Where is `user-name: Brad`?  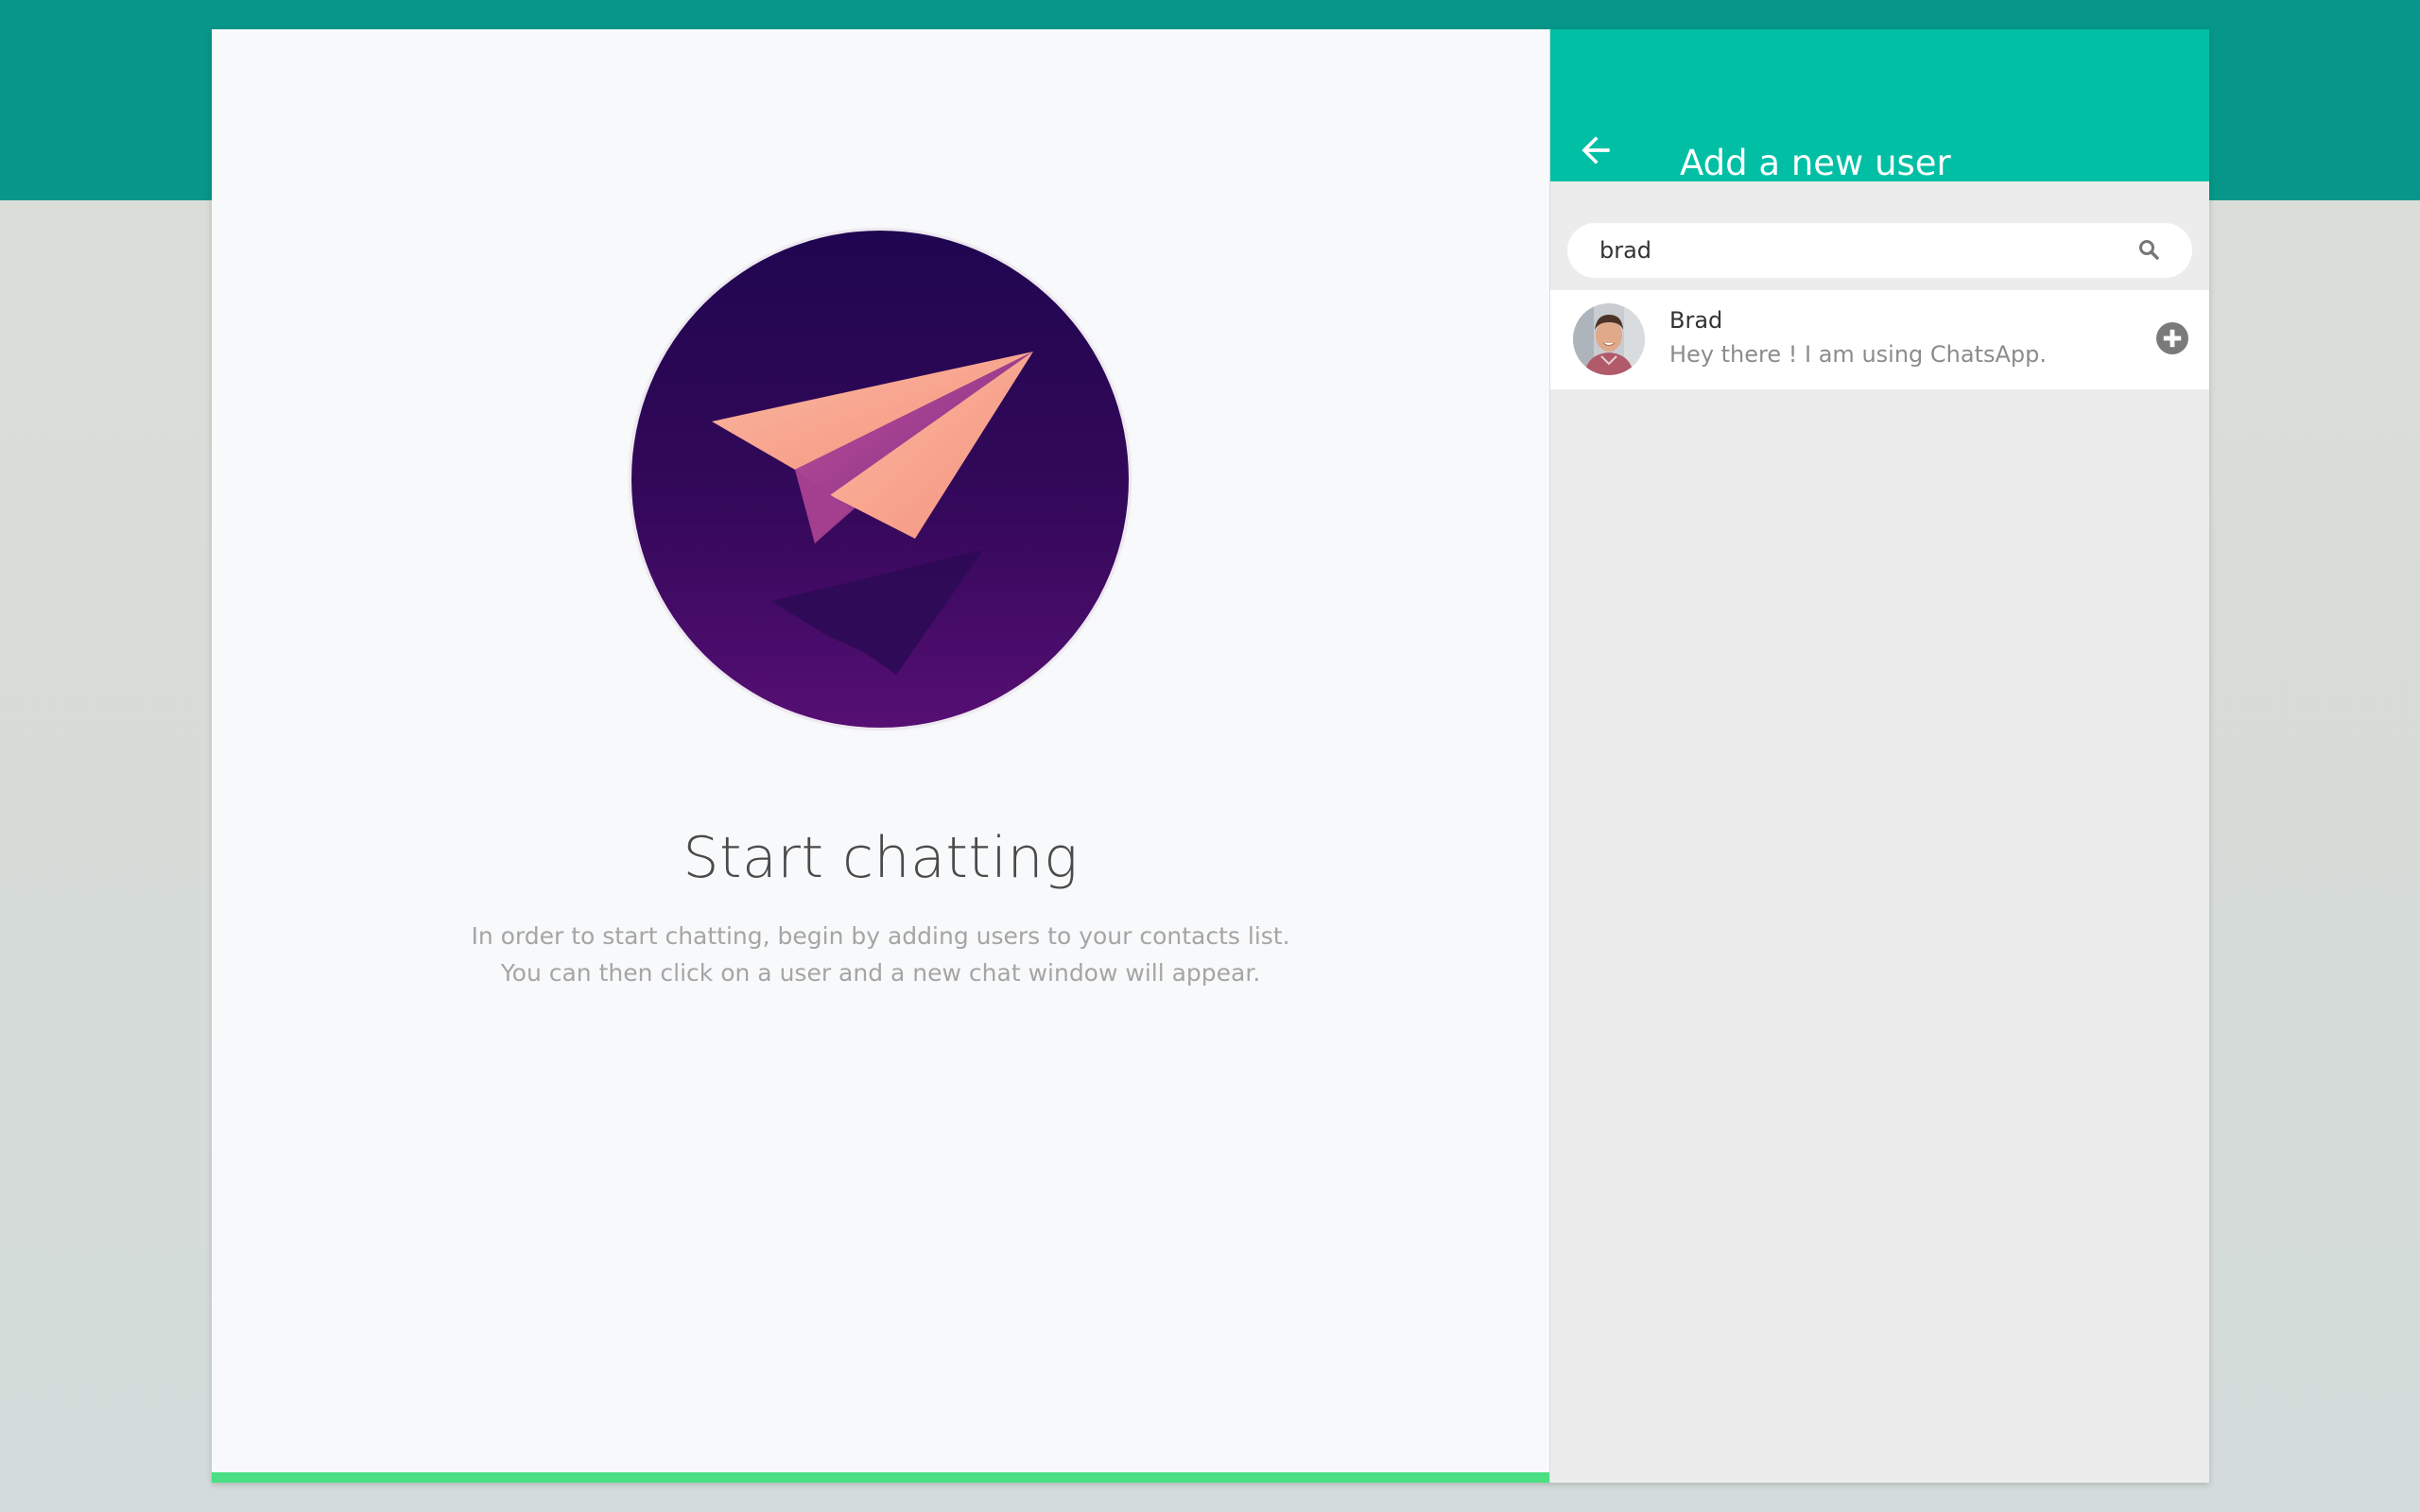
user-name: Brad is located at coordinates (1696, 320).